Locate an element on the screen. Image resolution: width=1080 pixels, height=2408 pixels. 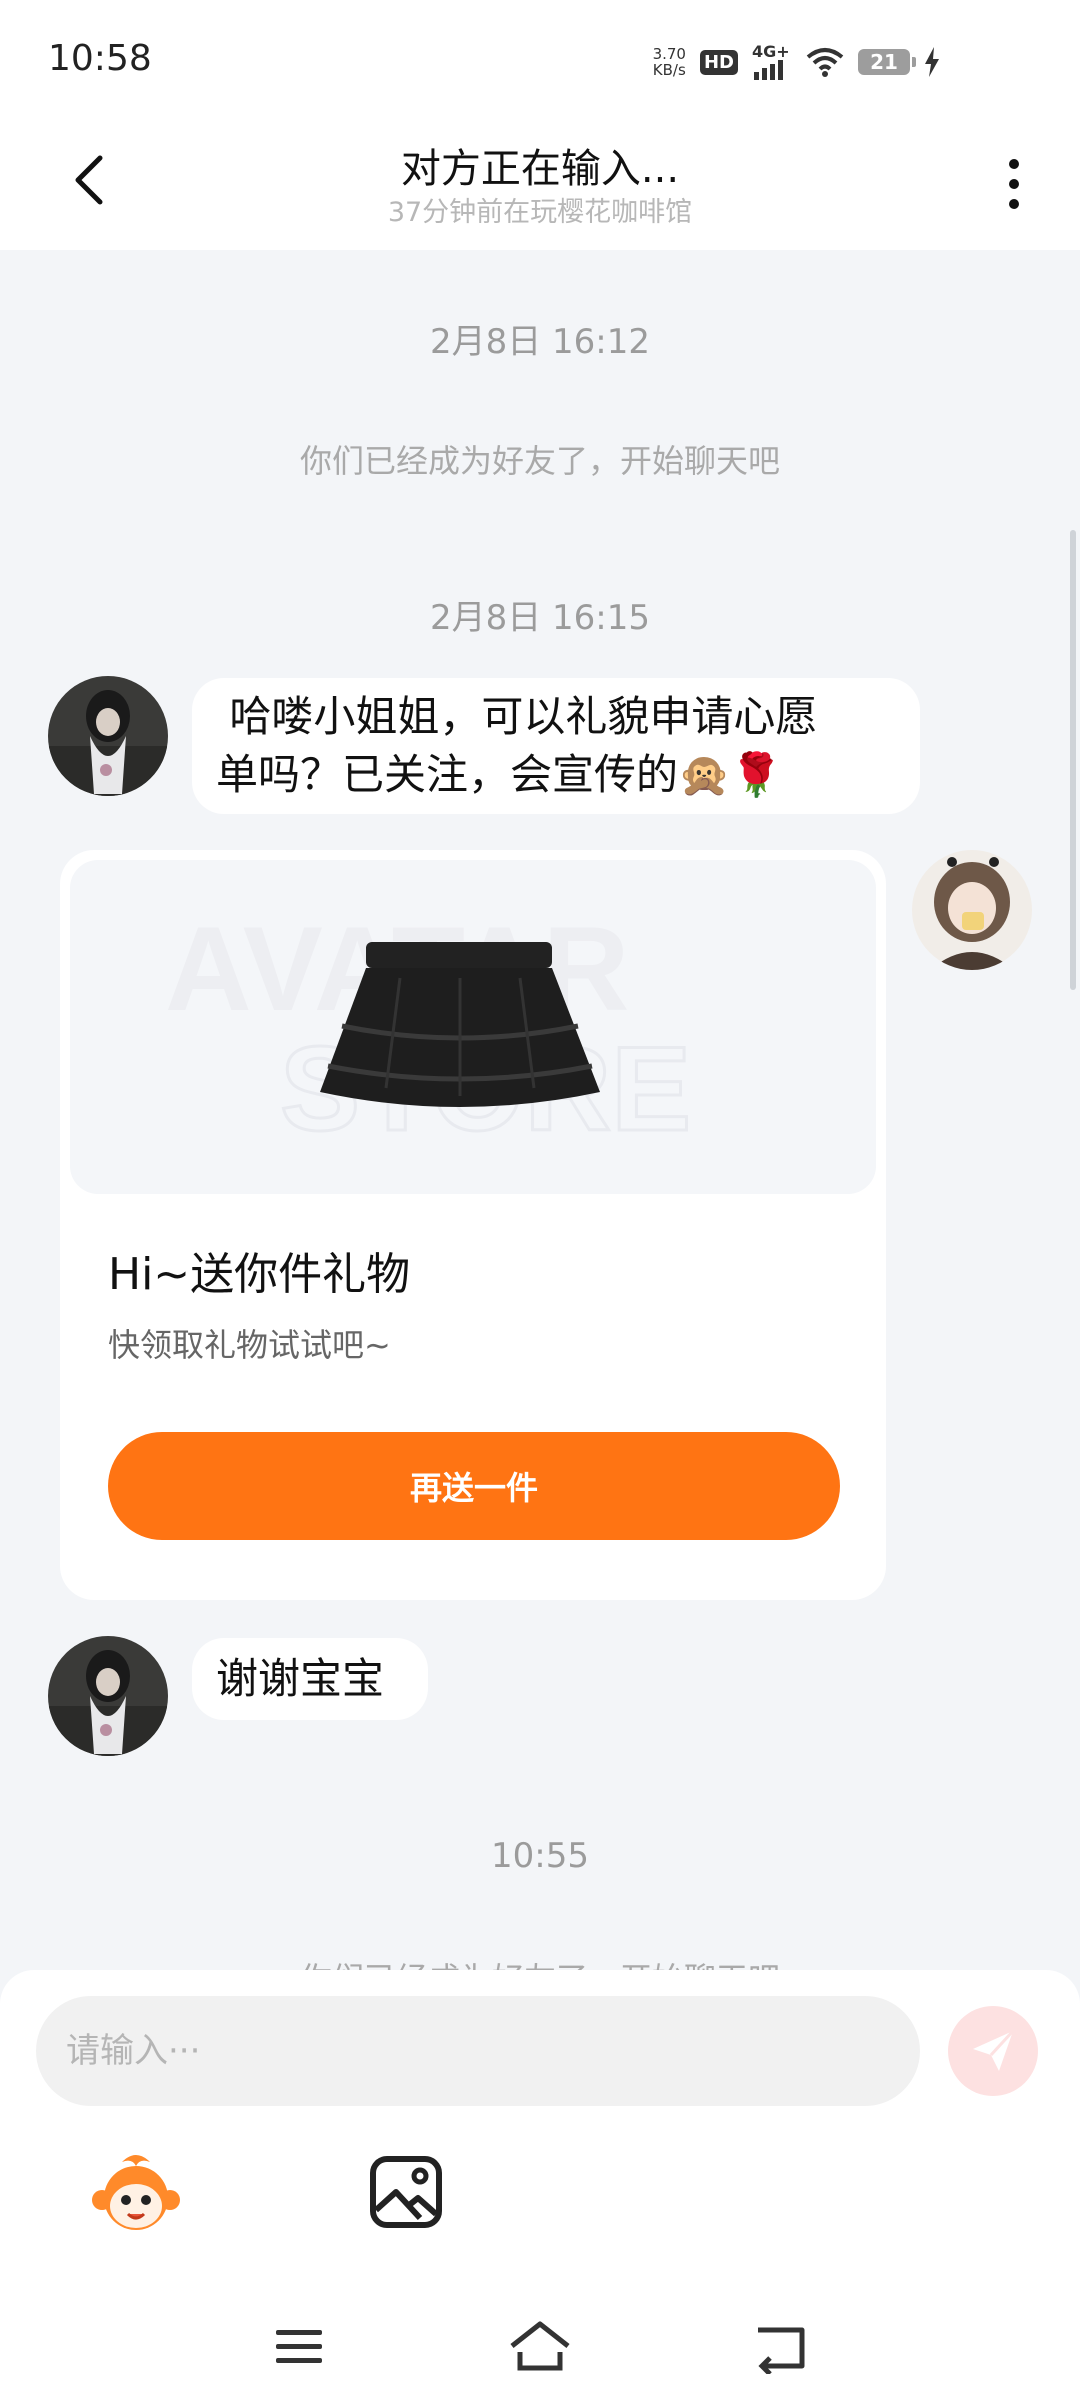
home-button is located at coordinates (540, 2347).